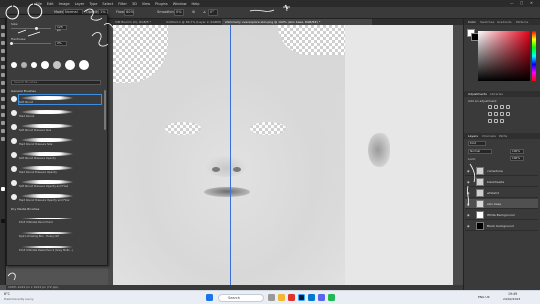 This screenshot has width=540, height=304. What do you see at coordinates (3, 115) in the screenshot?
I see `pen-tool-icon` at bounding box center [3, 115].